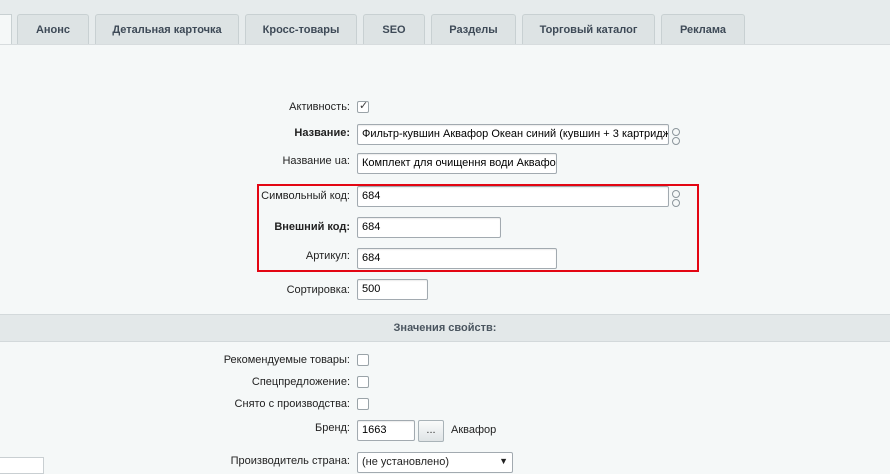 This screenshot has height=474, width=890. I want to click on tab-previous-partial, so click(6, 29).